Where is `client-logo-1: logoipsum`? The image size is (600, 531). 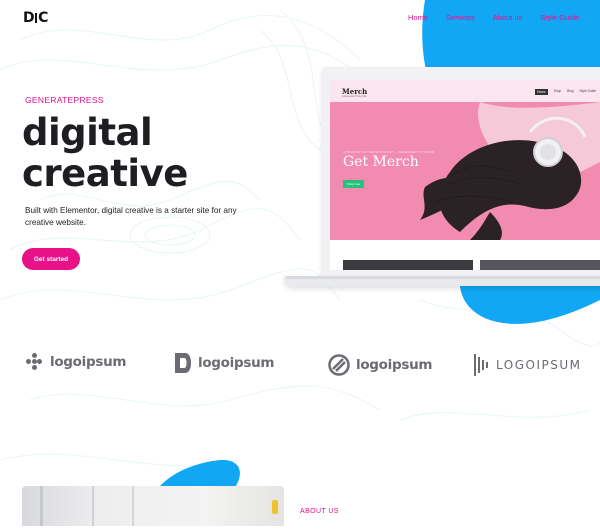 client-logo-1: logoipsum is located at coordinates (75, 362).